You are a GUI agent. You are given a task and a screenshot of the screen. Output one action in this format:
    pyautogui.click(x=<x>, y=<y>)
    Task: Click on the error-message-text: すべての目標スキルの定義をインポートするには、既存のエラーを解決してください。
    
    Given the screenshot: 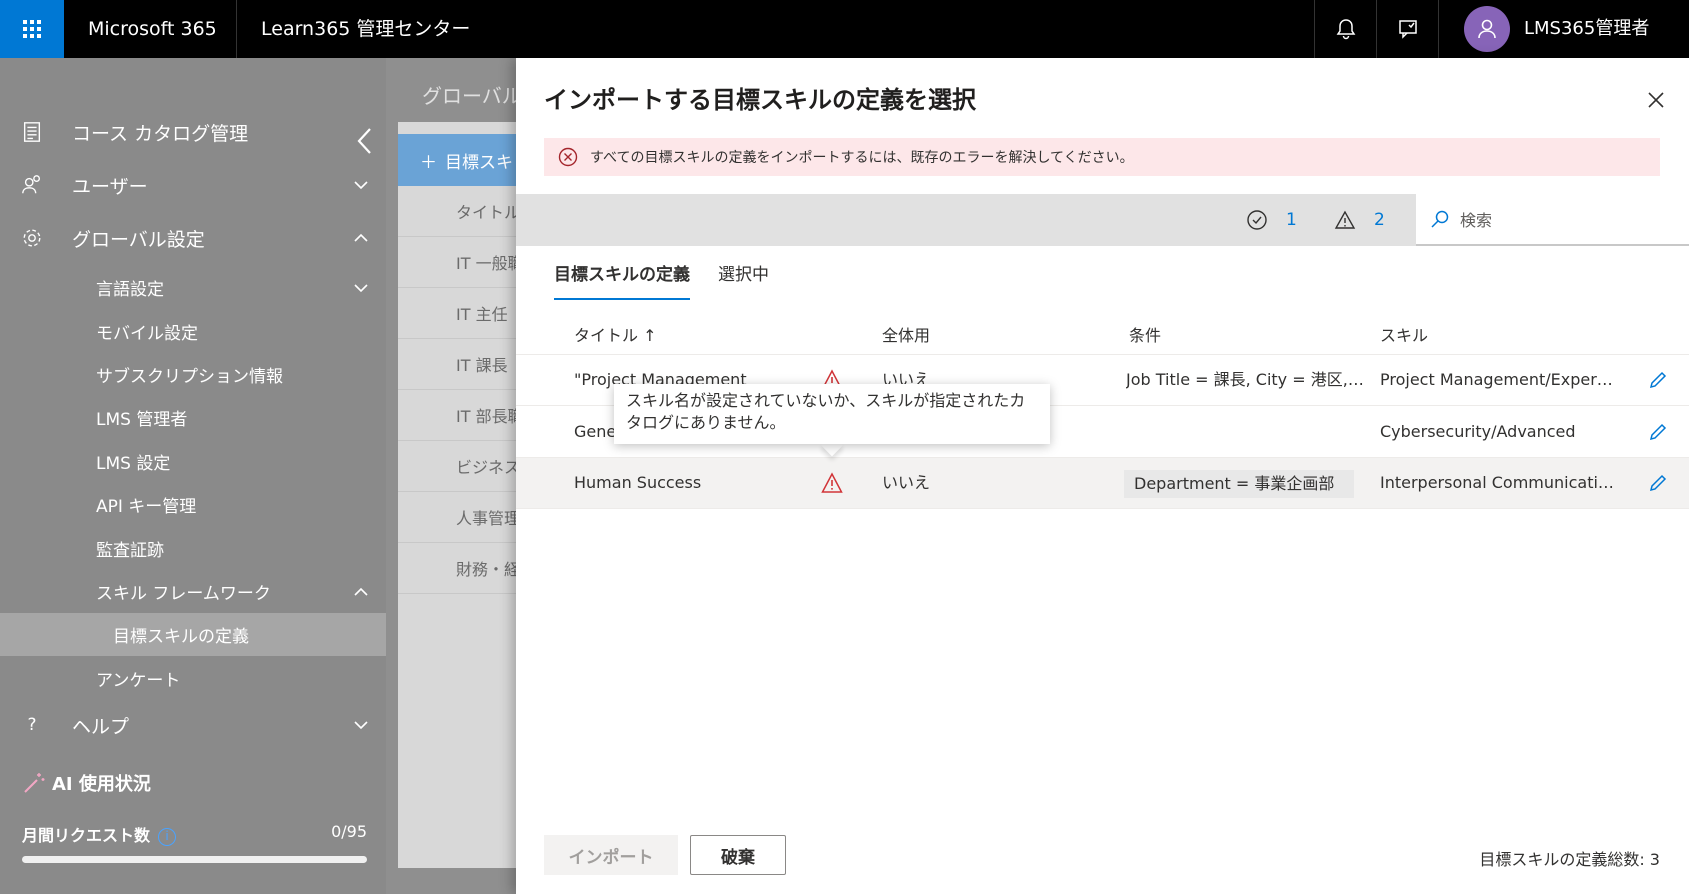 What is the action you would take?
    pyautogui.click(x=862, y=158)
    